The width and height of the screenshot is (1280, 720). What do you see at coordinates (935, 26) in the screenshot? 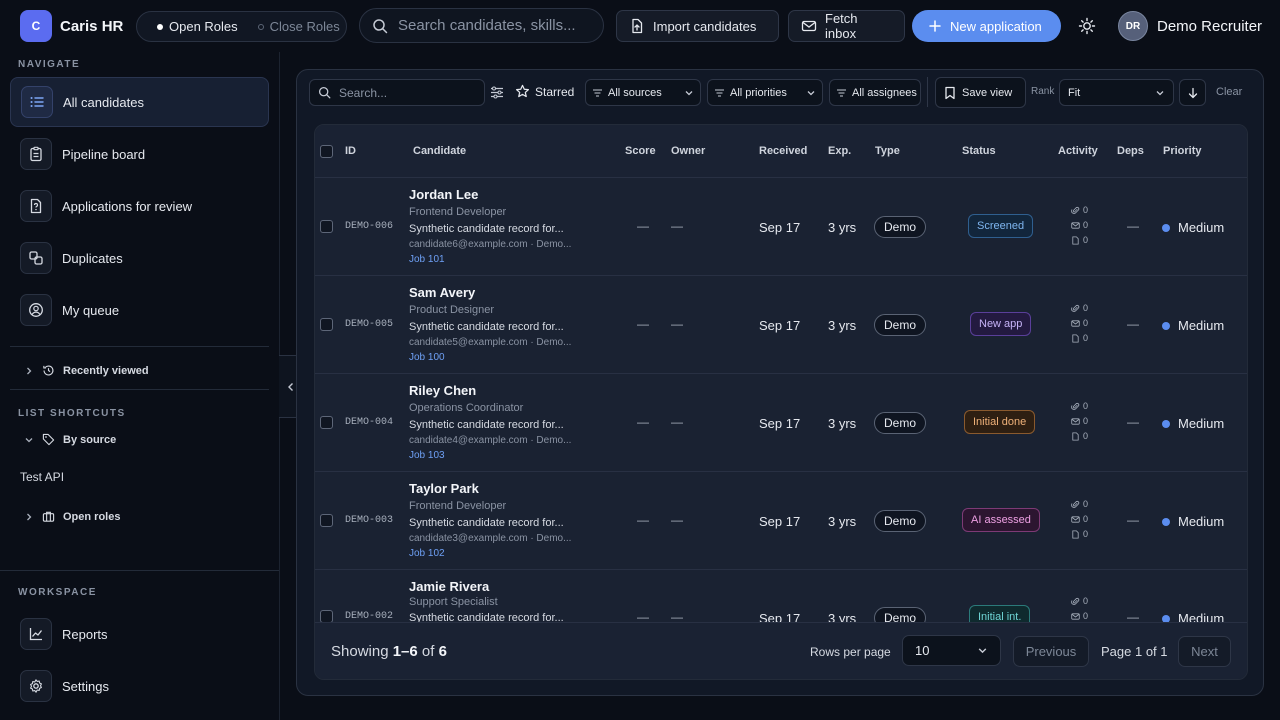
I see `plus-icon` at bounding box center [935, 26].